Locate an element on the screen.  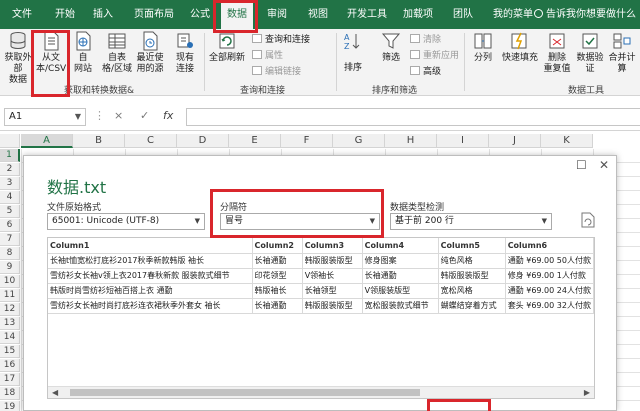
row-header: 19 is located at coordinates (10, 406).